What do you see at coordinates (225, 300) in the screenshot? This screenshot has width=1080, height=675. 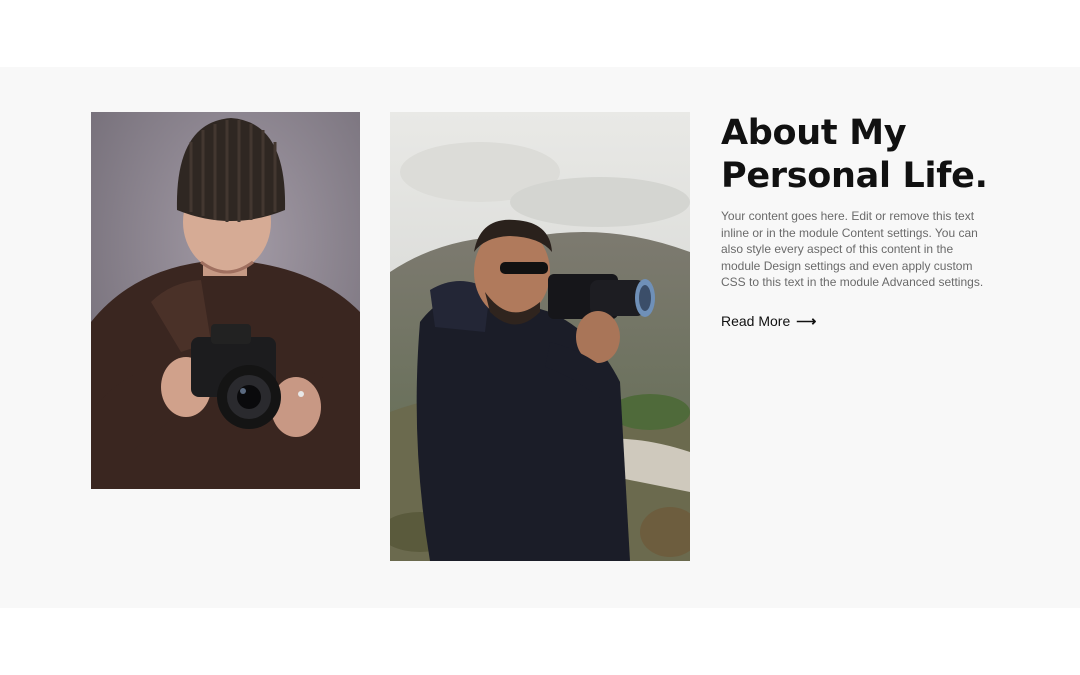 I see `photographer-beanie-image` at bounding box center [225, 300].